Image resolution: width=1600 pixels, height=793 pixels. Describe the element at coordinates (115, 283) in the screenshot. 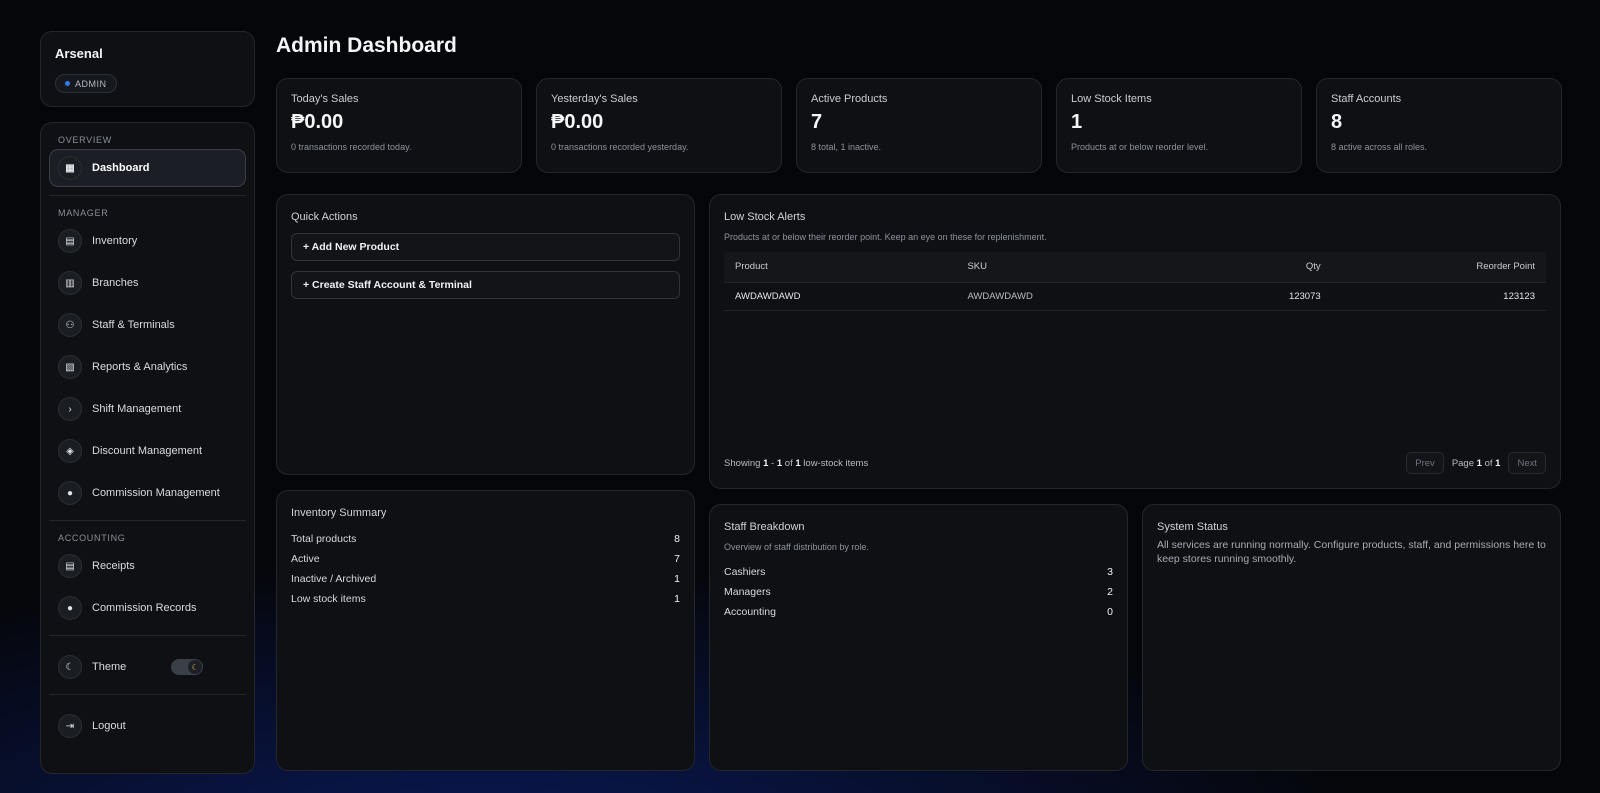

I see `sidebar-item-label: Branches` at that location.